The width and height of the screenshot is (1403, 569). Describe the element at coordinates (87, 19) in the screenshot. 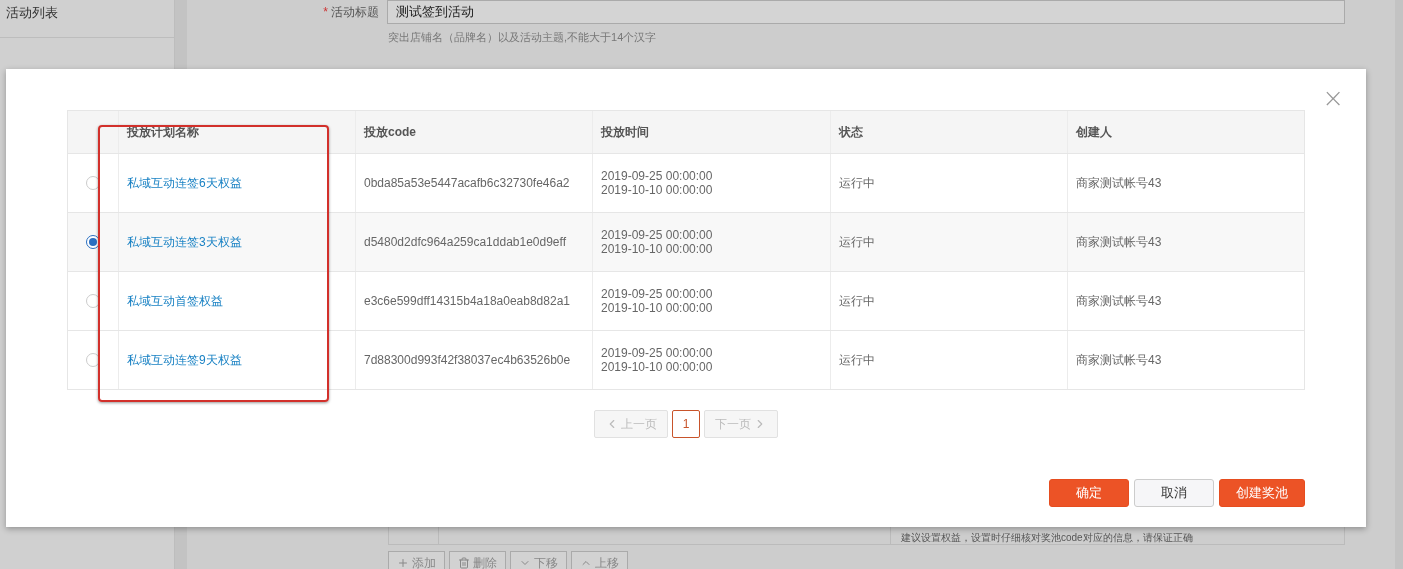

I see `sidebar-item: 活动列表` at that location.